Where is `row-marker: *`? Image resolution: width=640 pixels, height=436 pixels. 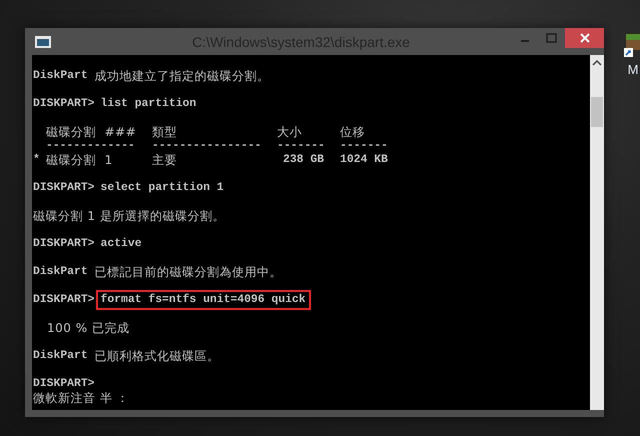
row-marker: * is located at coordinates (37, 160).